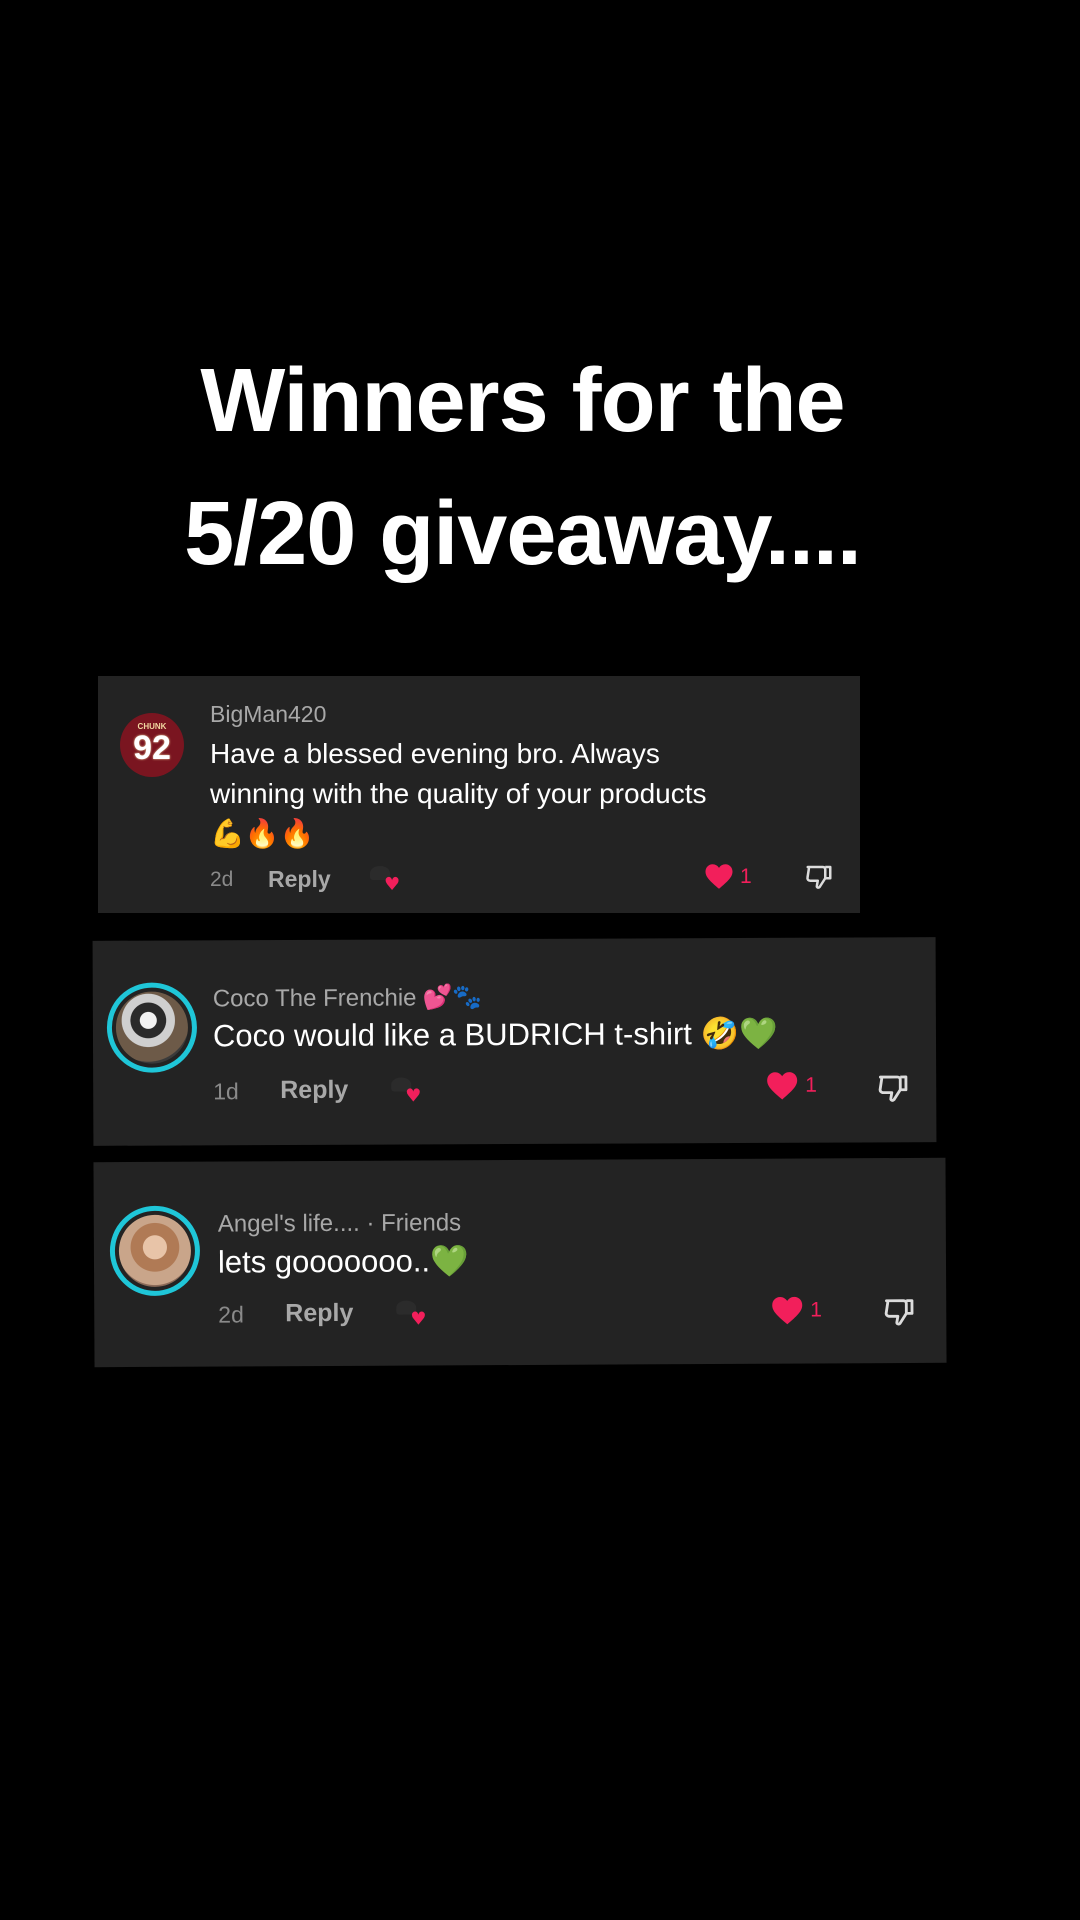 The image size is (1080, 1920). I want to click on comment-text: lets gooooooo..💚, so click(343, 1261).